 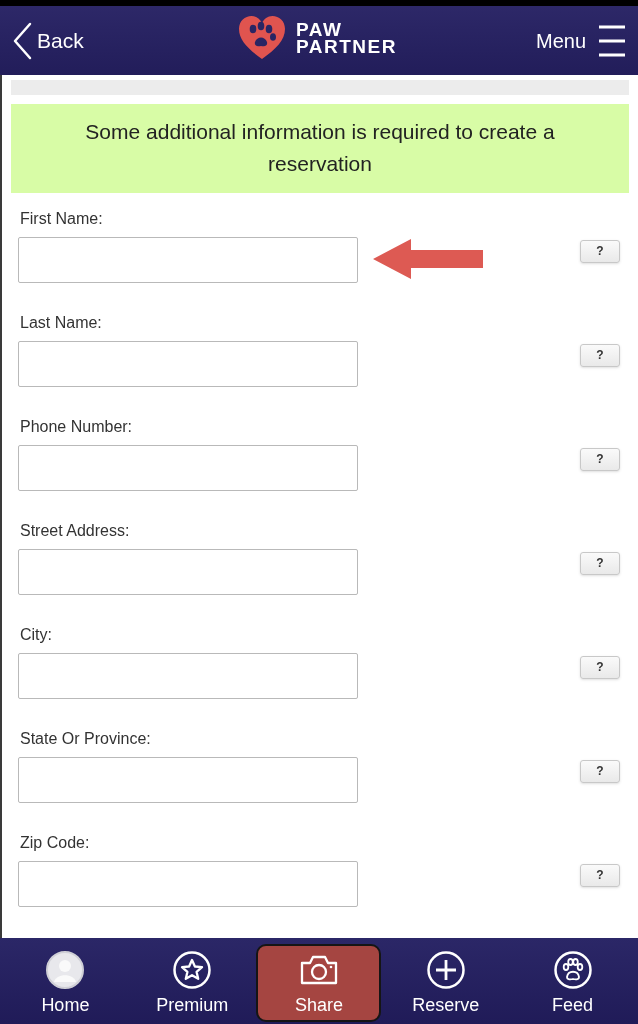 What do you see at coordinates (445, 970) in the screenshot?
I see `plus-circle-icon` at bounding box center [445, 970].